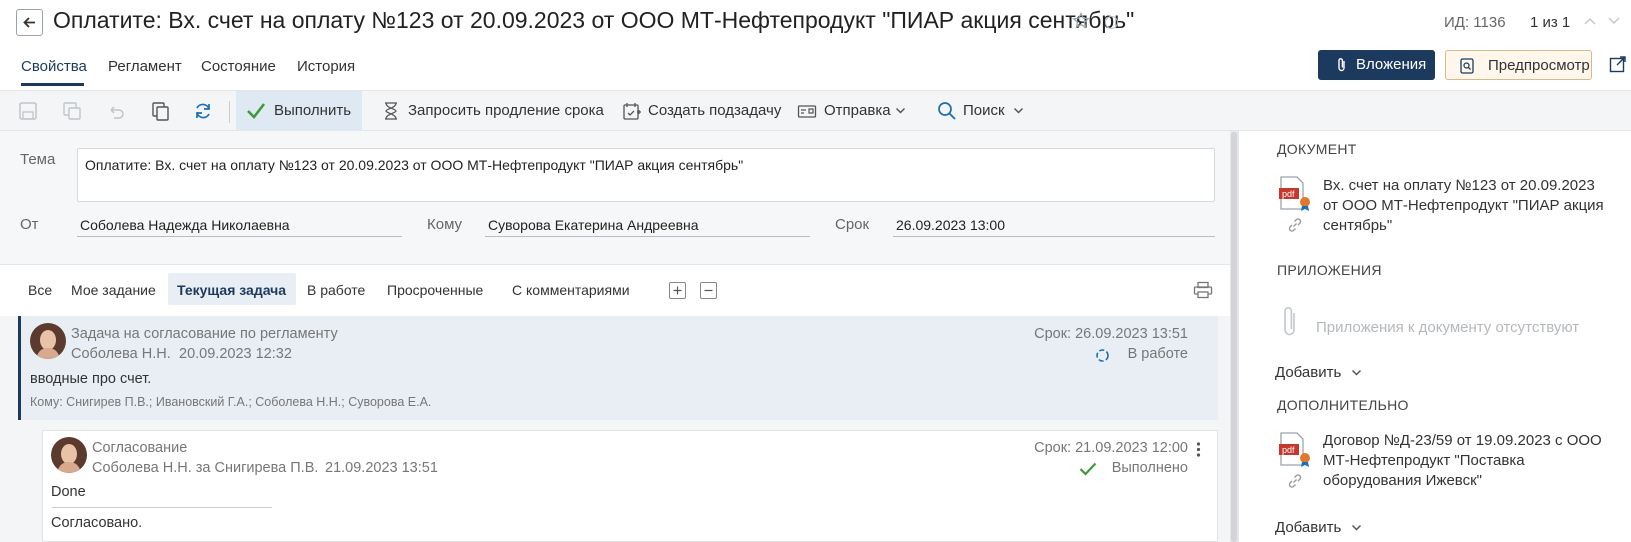  Describe the element at coordinates (116, 111) in the screenshot. I see `undo-icon` at that location.